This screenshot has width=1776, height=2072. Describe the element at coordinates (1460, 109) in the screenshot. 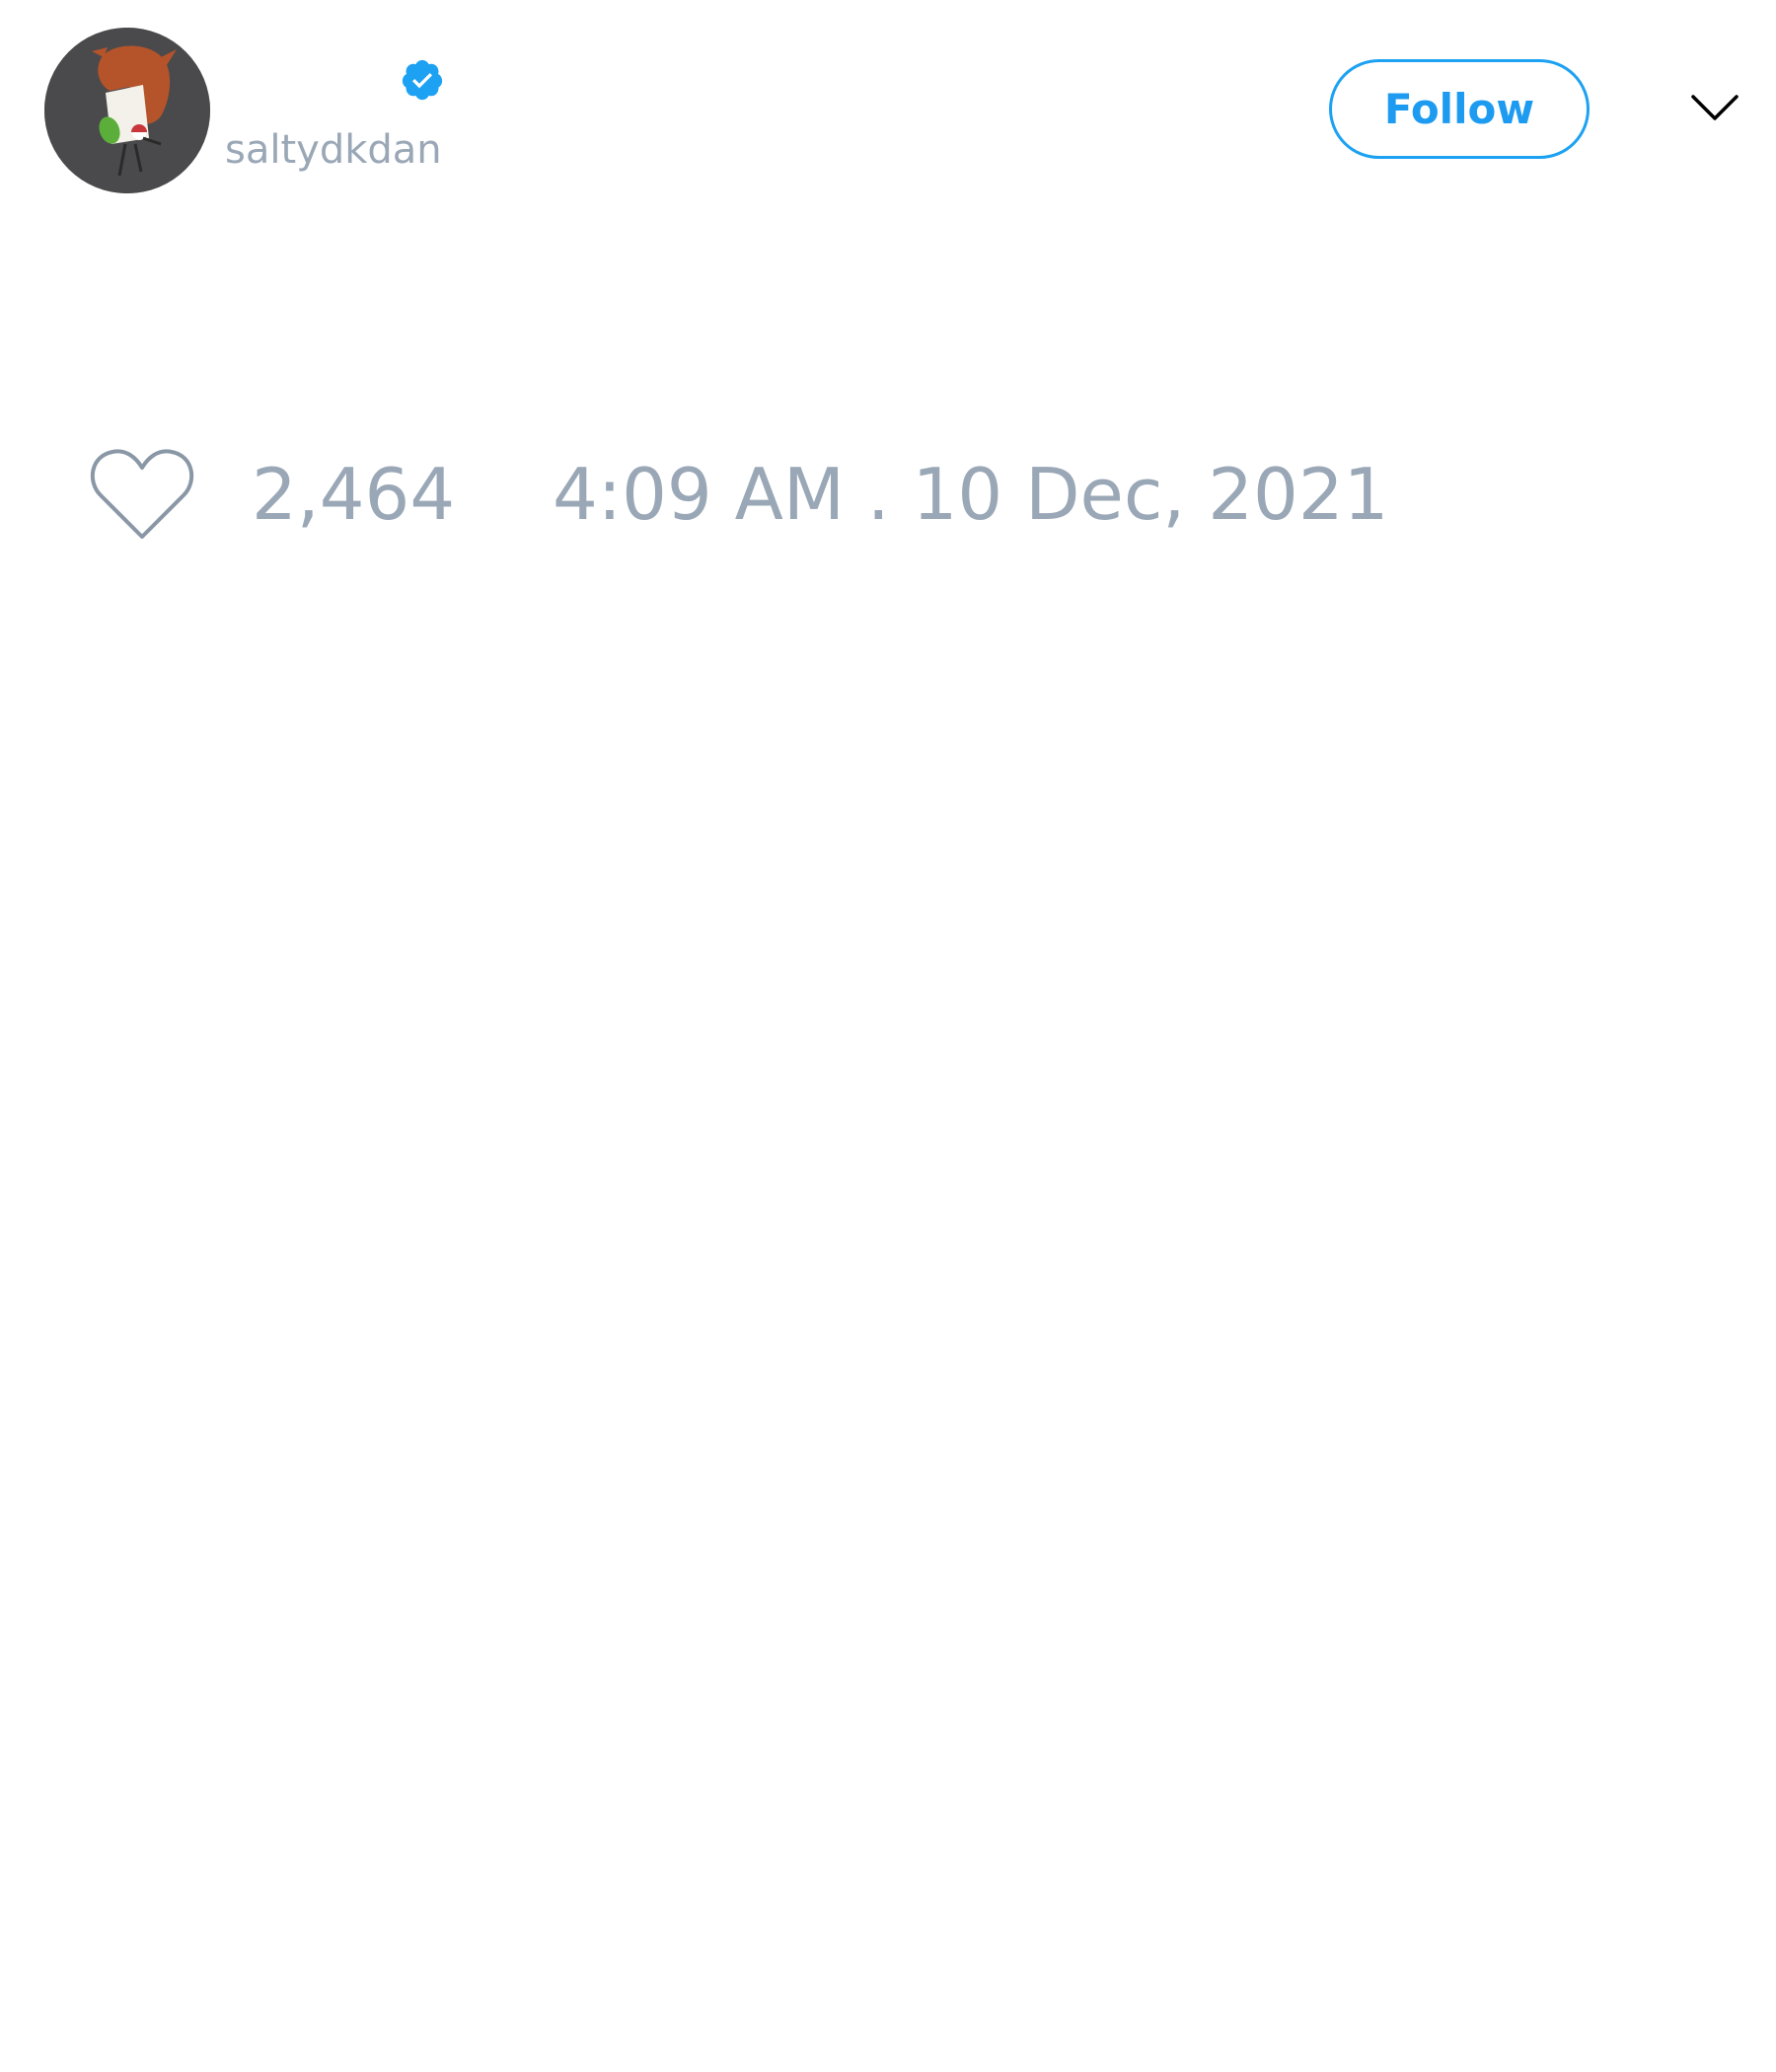

I see `follow-button: Follow` at that location.